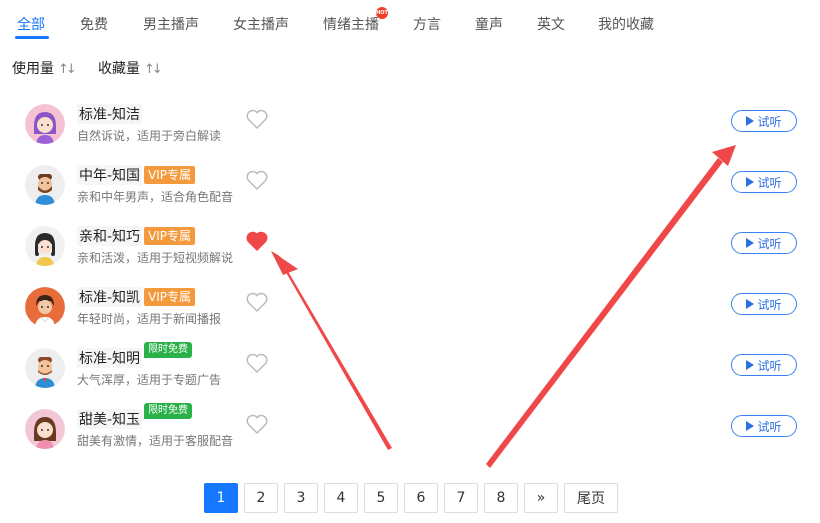 The height and width of the screenshot is (523, 820). Describe the element at coordinates (155, 258) in the screenshot. I see `voice-description: 亲和活泼，适用于短视频解说` at that location.